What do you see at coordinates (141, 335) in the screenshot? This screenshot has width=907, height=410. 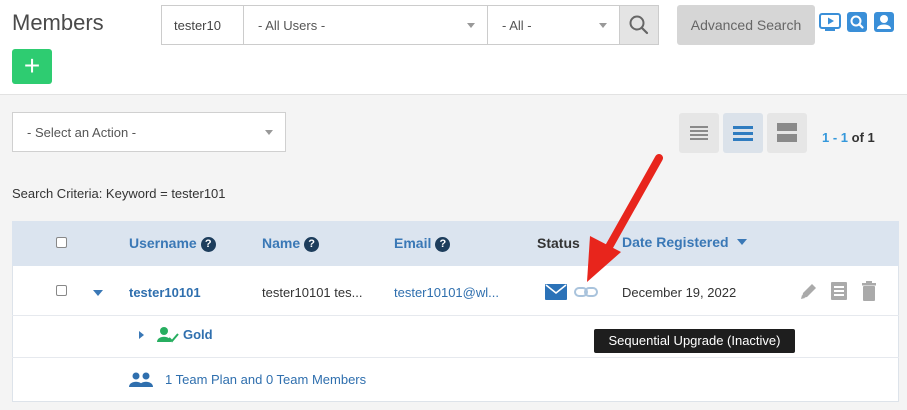 I see `level-expand-chevron-icon` at bounding box center [141, 335].